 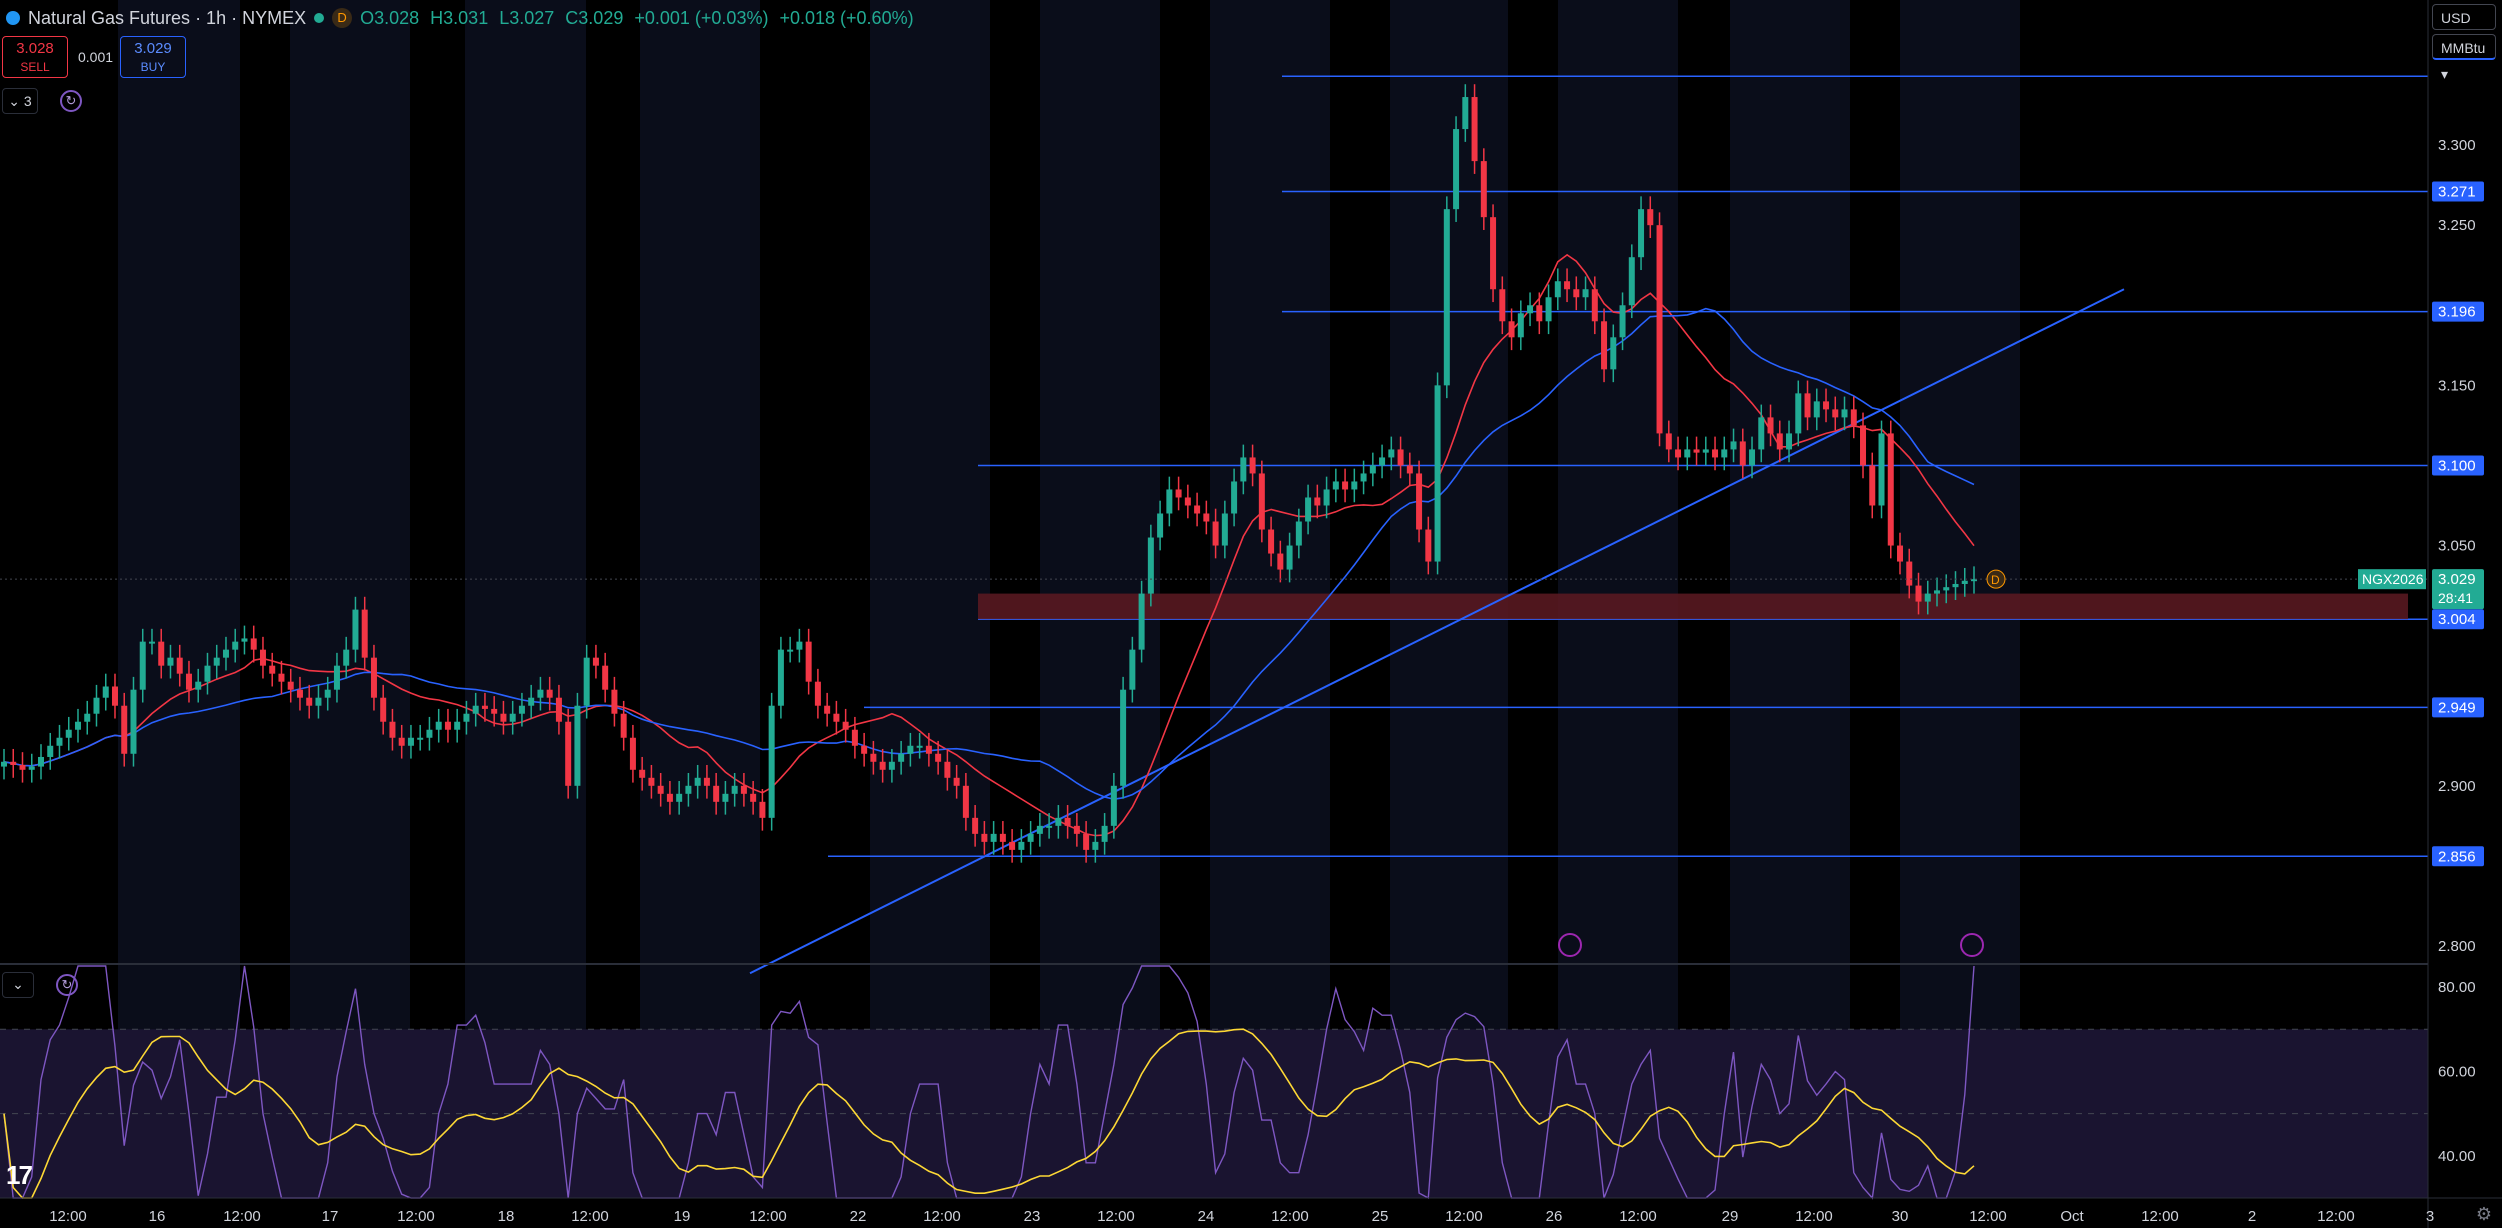 I want to click on time-tick-label: 24, so click(x=1206, y=1216).